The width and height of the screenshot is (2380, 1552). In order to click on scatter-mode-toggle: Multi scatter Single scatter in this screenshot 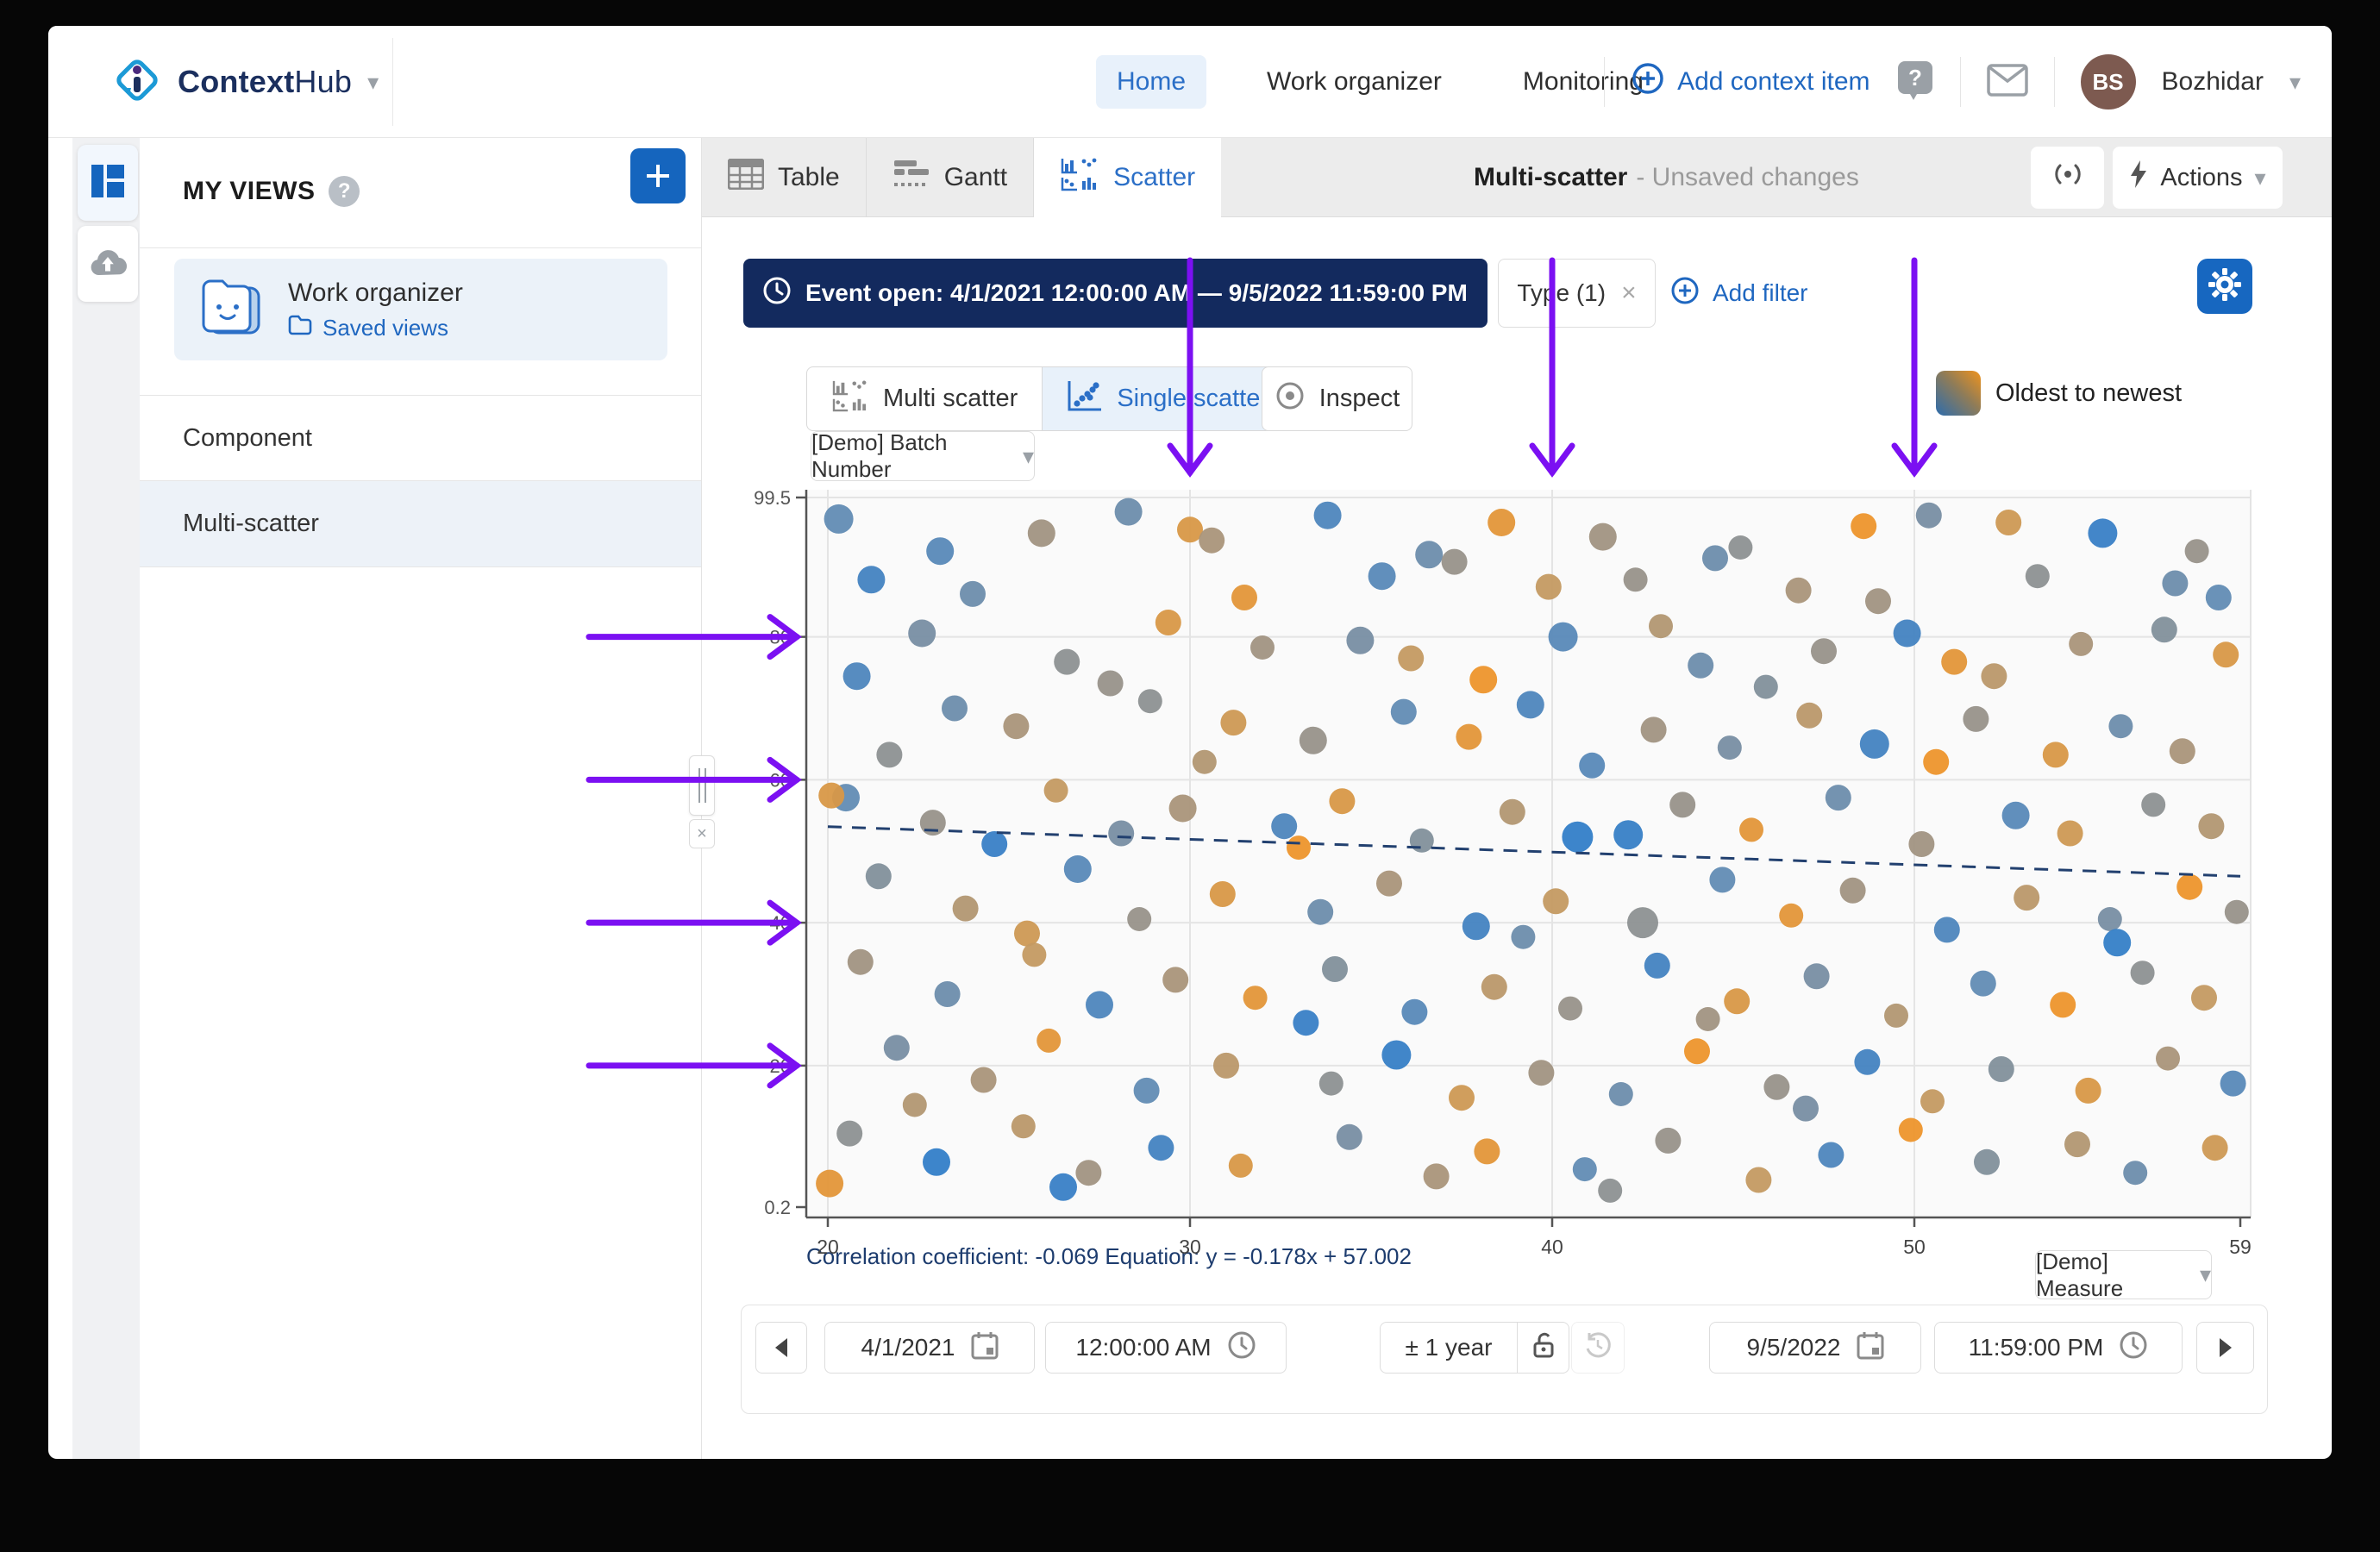, I will do `click(1050, 398)`.